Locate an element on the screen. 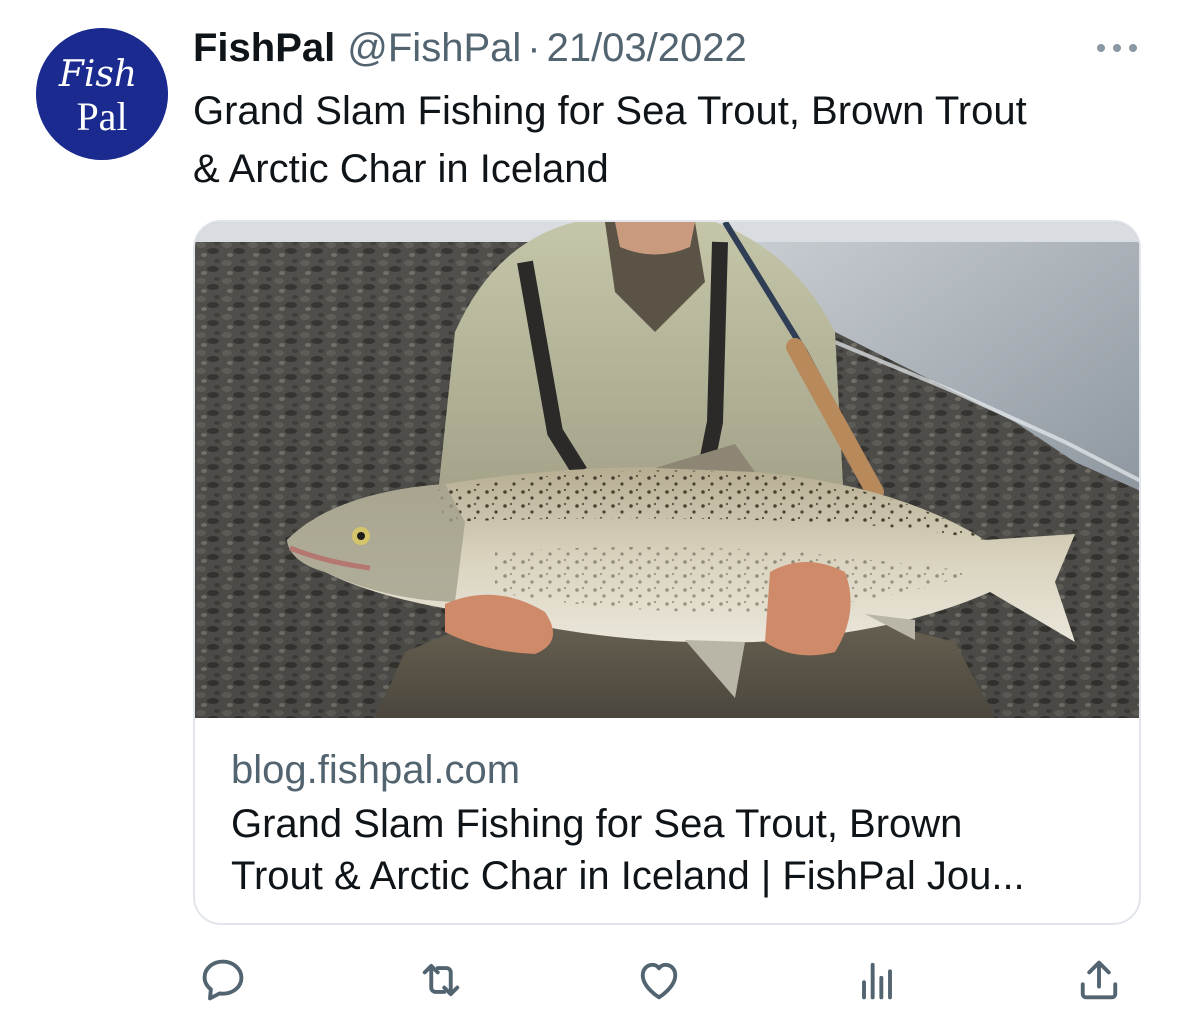 This screenshot has width=1179, height=1034. avatar: Fish Pal is located at coordinates (102, 94).